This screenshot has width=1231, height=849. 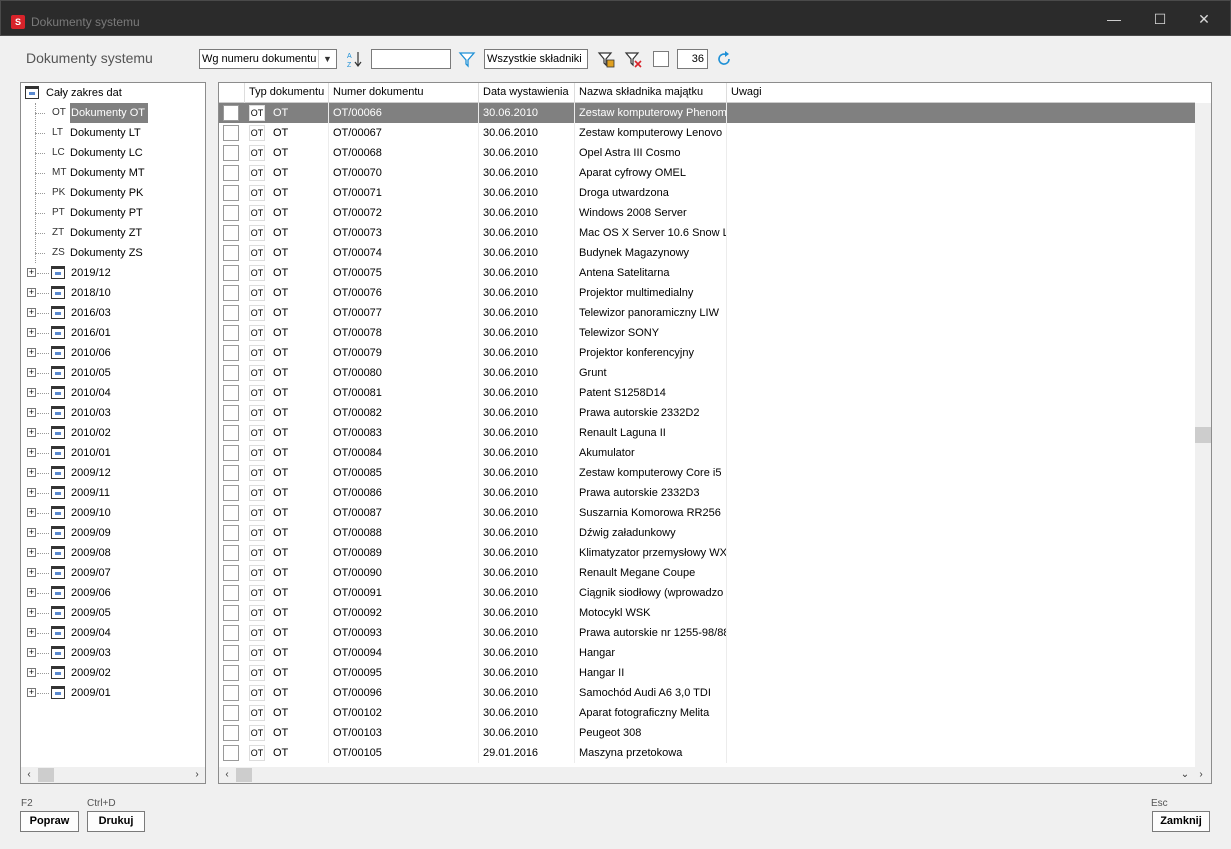 What do you see at coordinates (244, 775) in the screenshot?
I see `grid-scroll-thumb-h` at bounding box center [244, 775].